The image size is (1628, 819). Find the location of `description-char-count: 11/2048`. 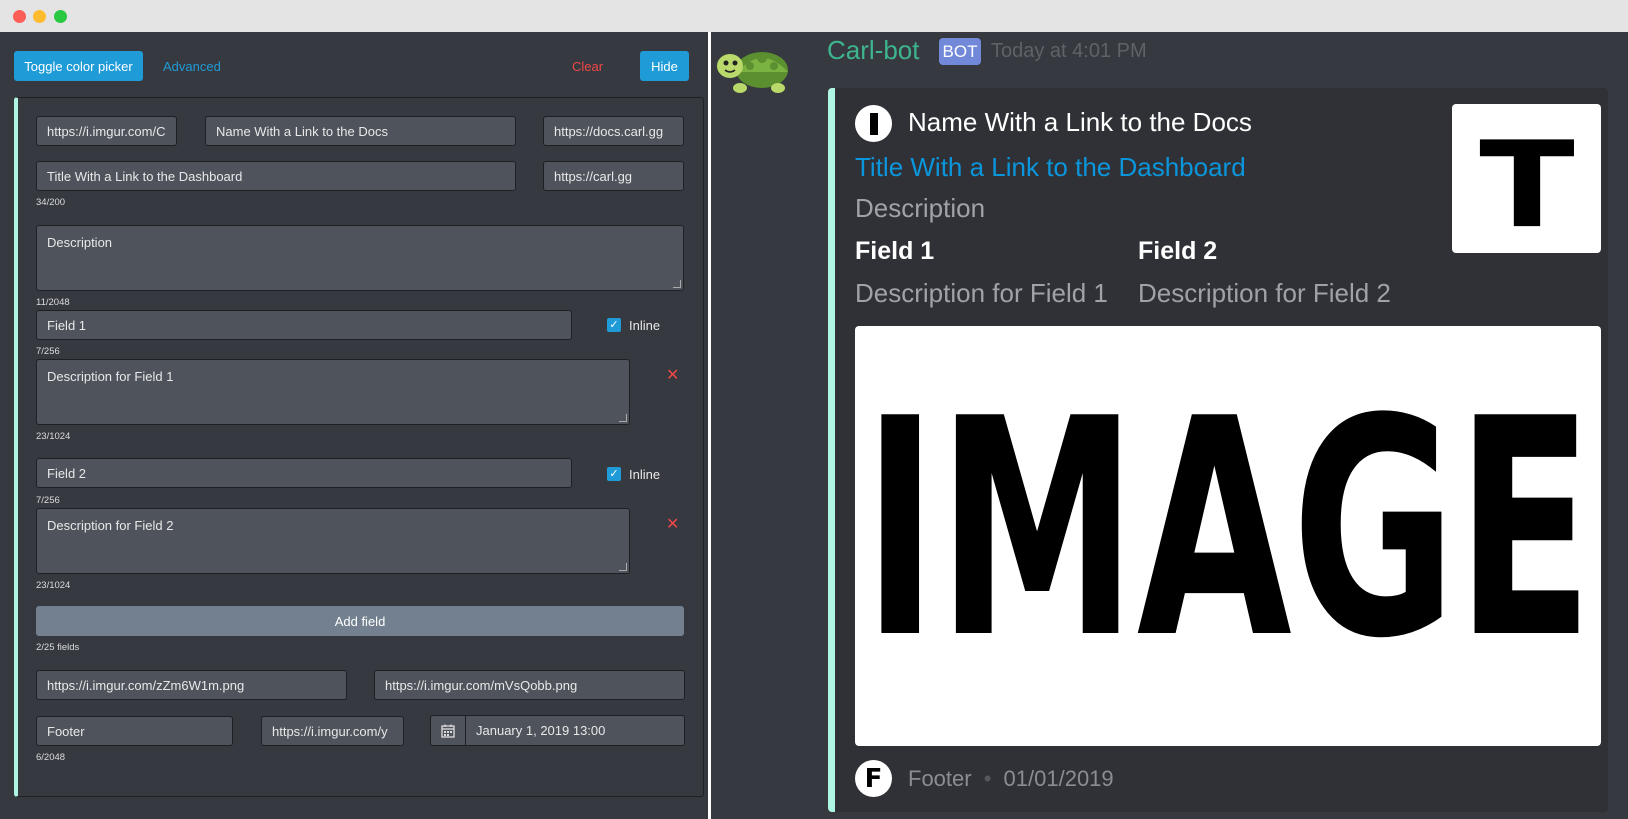

description-char-count: 11/2048 is located at coordinates (53, 302).